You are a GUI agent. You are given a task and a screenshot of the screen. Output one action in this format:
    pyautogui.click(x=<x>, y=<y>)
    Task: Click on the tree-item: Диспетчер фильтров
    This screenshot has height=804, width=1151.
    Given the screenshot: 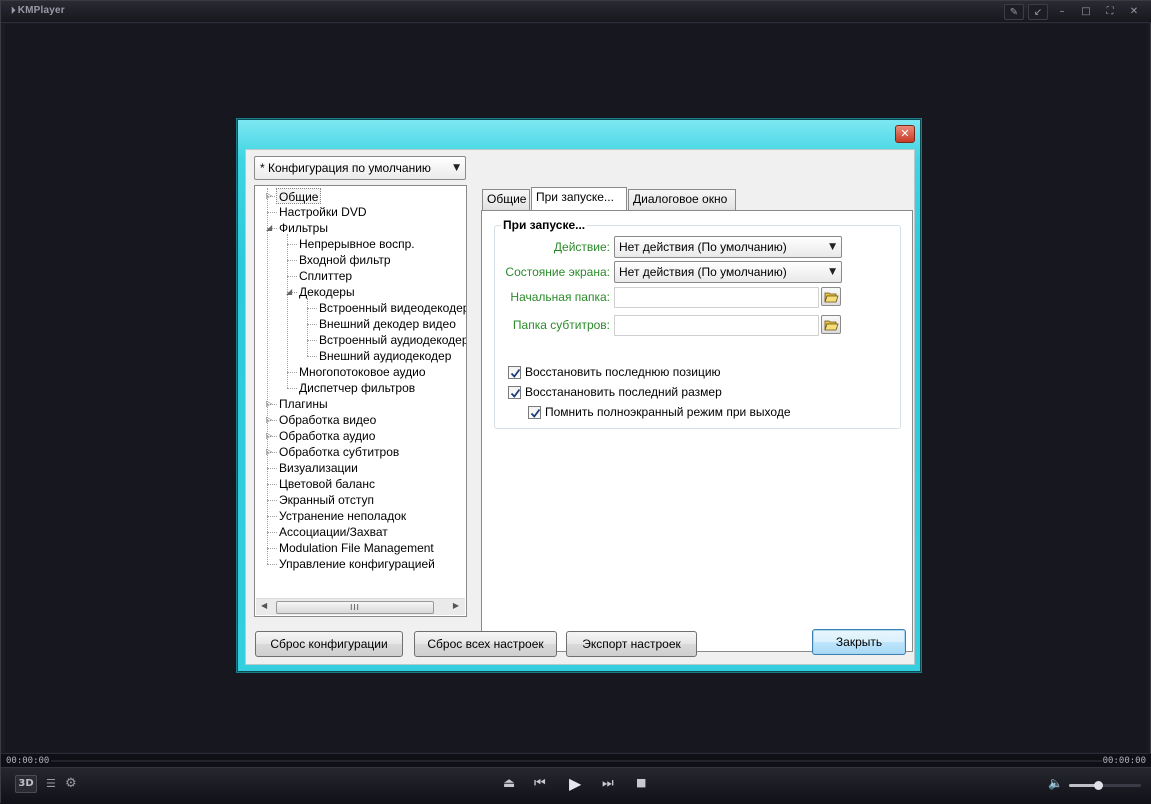 What is the action you would take?
    pyautogui.click(x=357, y=388)
    